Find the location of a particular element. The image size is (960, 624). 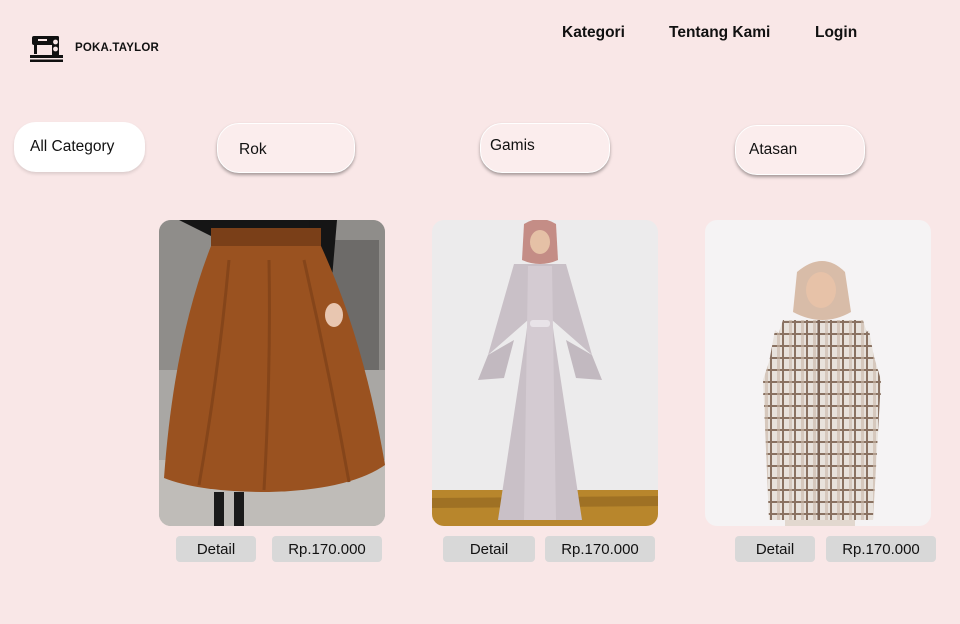

category-rok-button: Rok is located at coordinates (286, 148).